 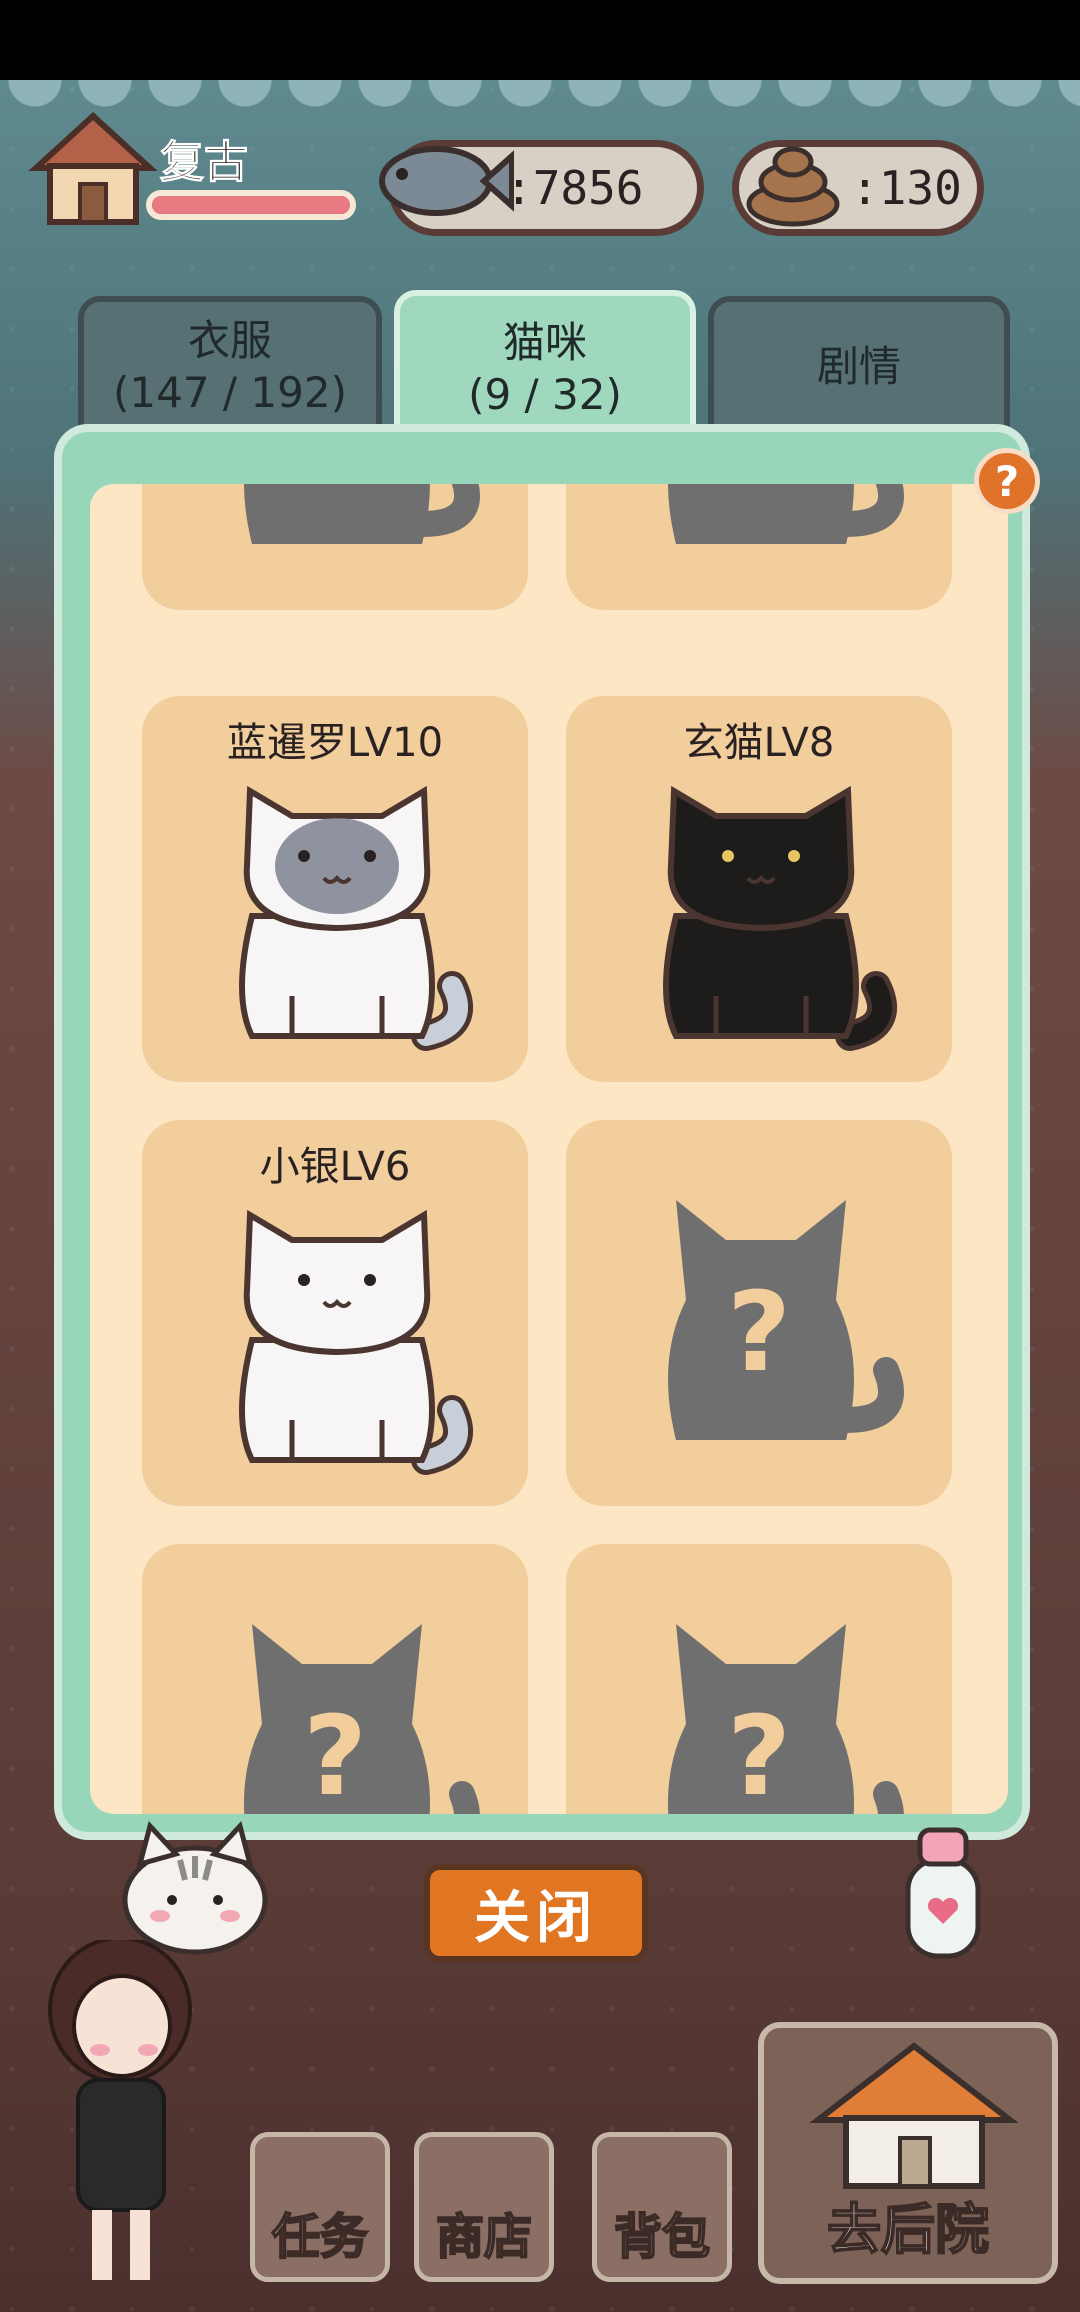 I want to click on player-hp-fill, so click(x=251, y=205).